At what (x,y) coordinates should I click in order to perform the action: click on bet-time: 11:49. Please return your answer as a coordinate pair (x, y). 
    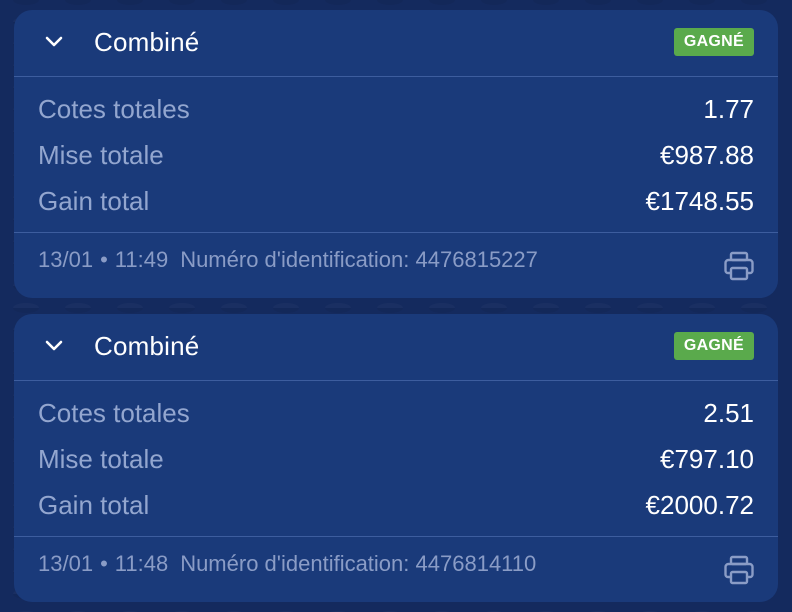
    Looking at the image, I should click on (141, 259).